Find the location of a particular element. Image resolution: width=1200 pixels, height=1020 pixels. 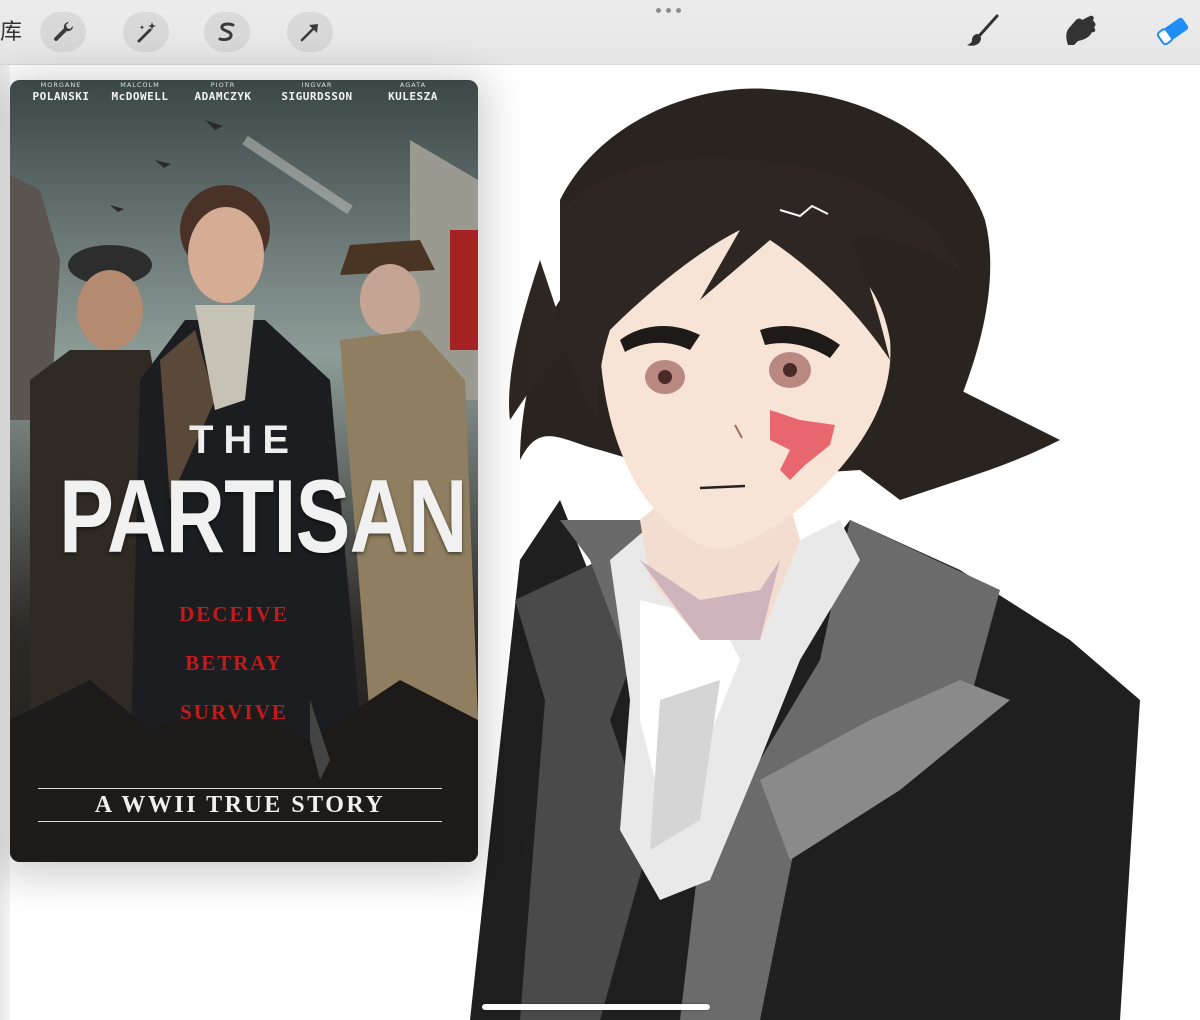

cast-last-name: POLANSKI is located at coordinates (61, 96).